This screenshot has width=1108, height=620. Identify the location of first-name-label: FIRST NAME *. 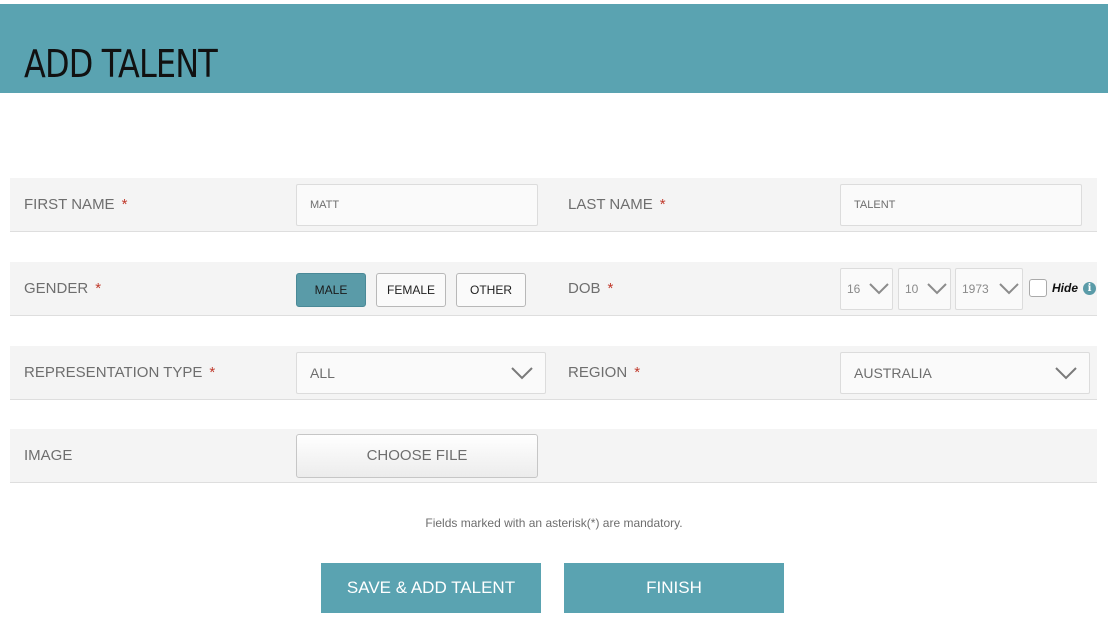
(75, 204).